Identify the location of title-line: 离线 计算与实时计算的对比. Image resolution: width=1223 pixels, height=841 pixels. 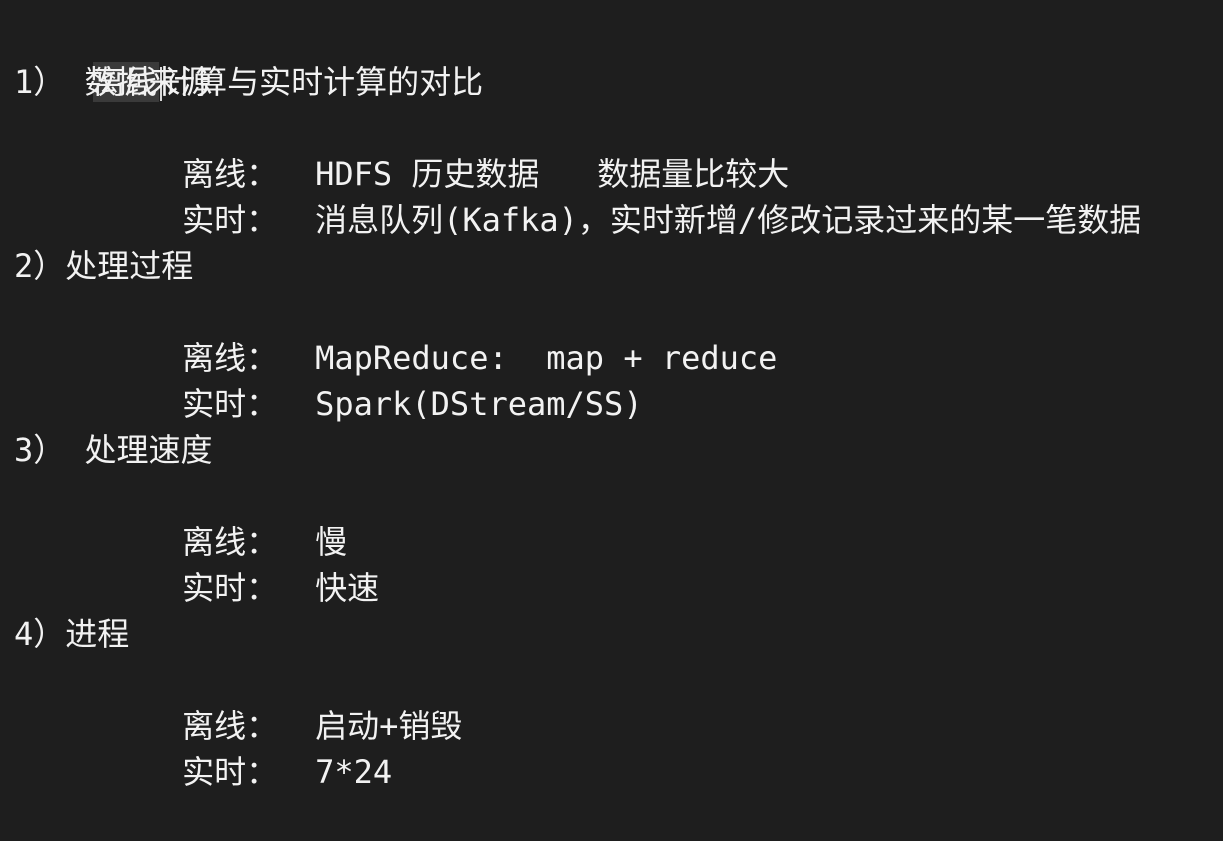
(611, 57).